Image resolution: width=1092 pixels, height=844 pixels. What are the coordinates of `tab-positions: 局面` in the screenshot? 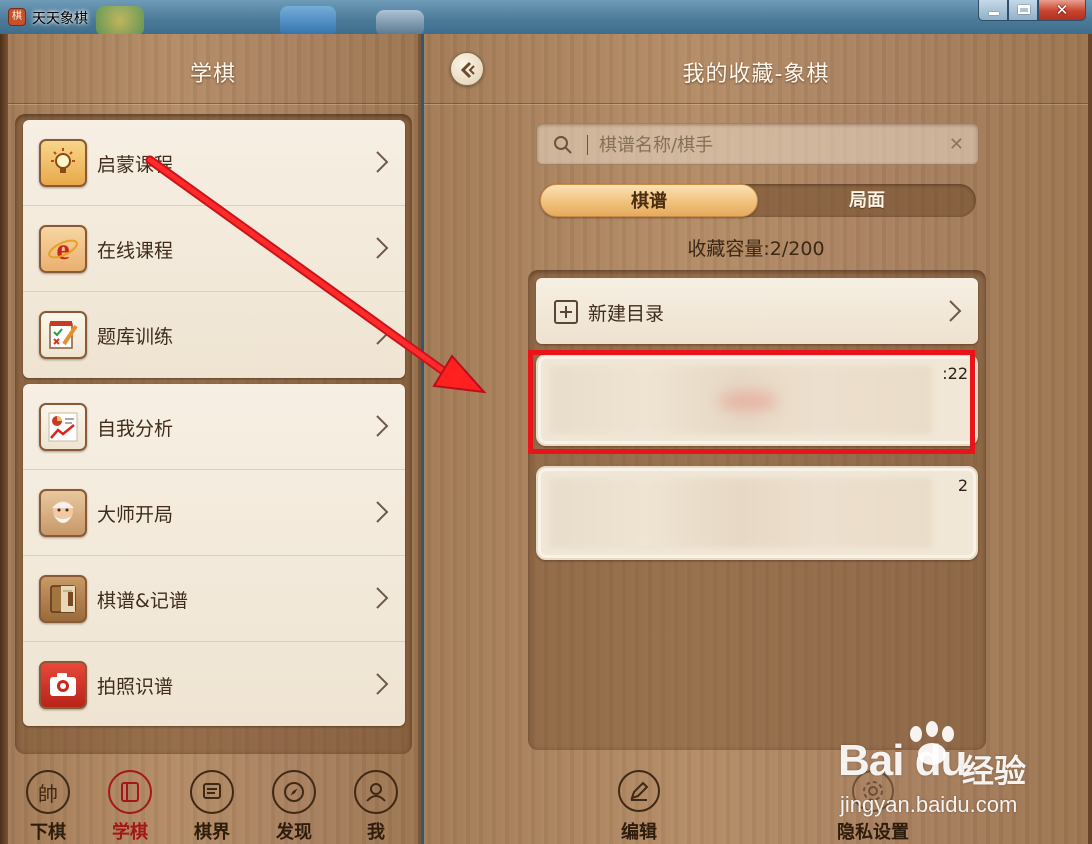 It's located at (867, 200).